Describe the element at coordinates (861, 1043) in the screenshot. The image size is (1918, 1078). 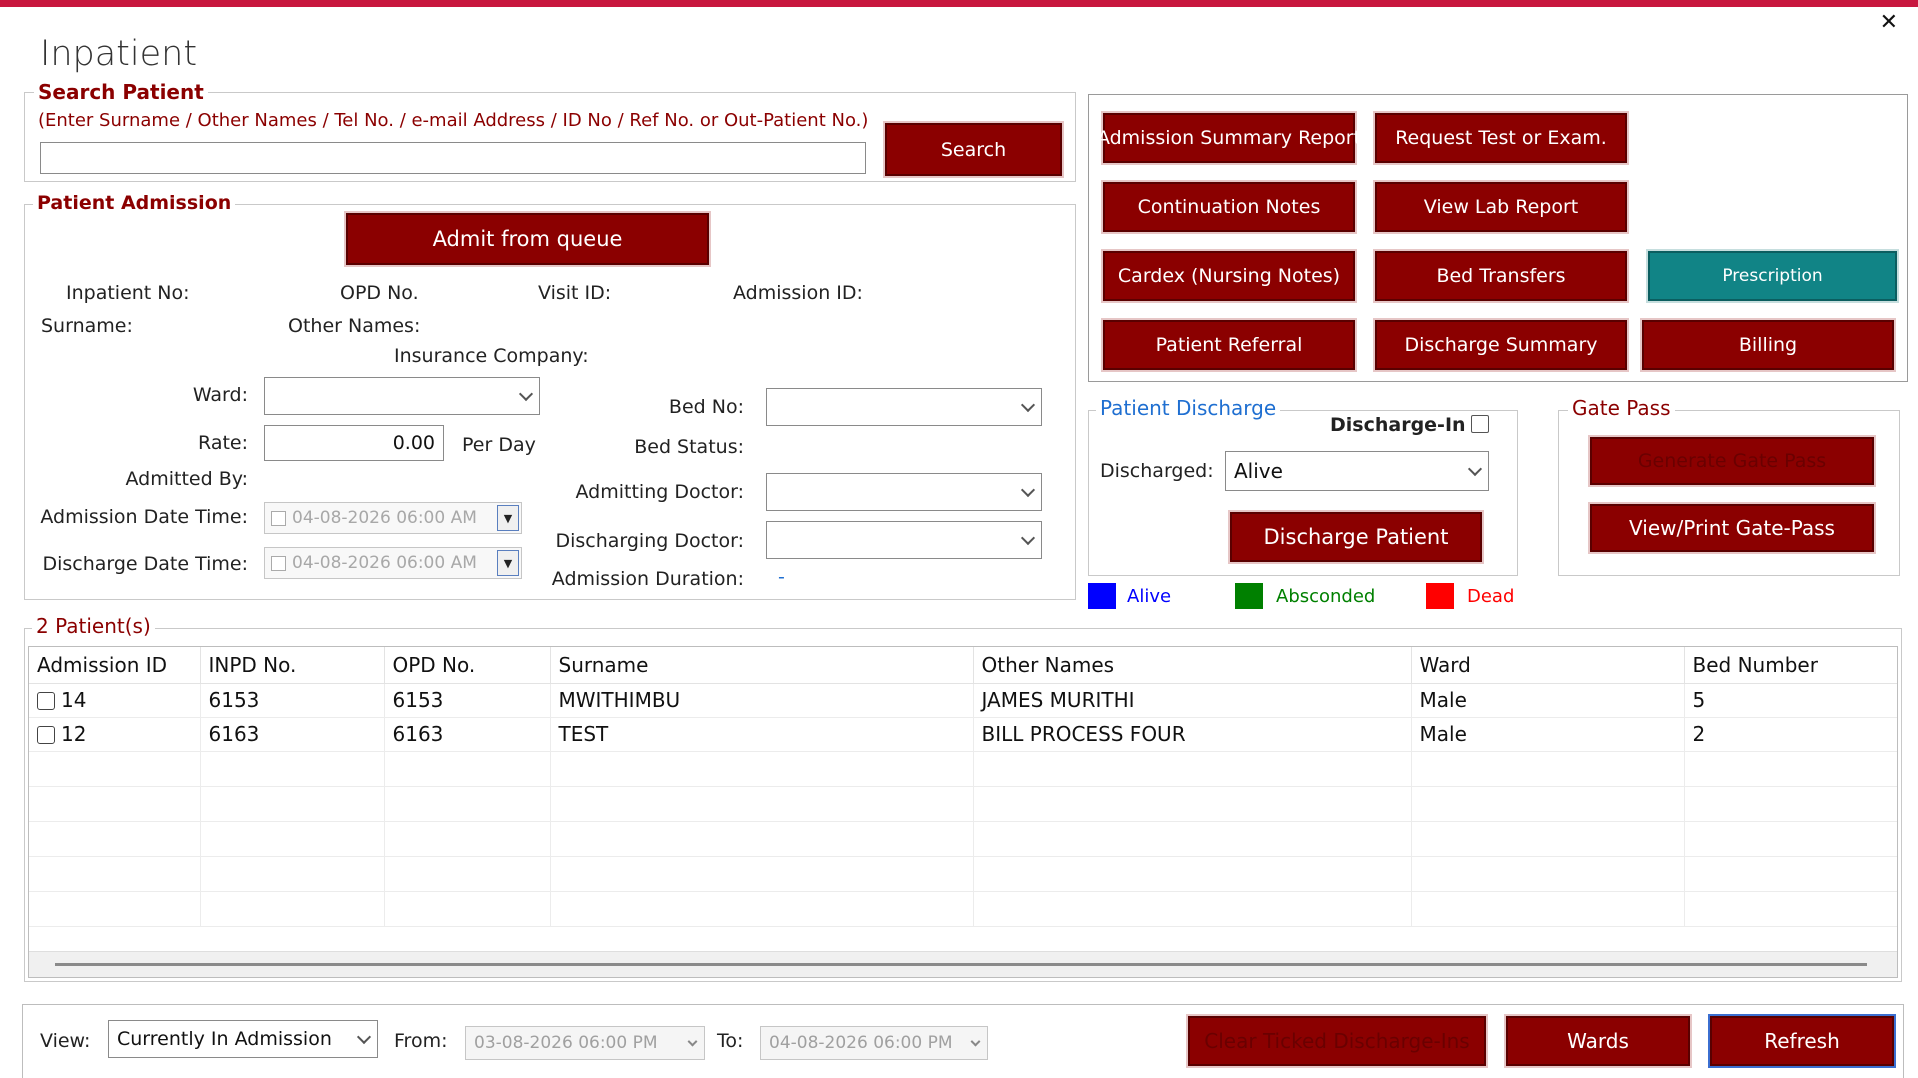
I see `to-date-value: 04-08-2026 06:00 PM` at that location.